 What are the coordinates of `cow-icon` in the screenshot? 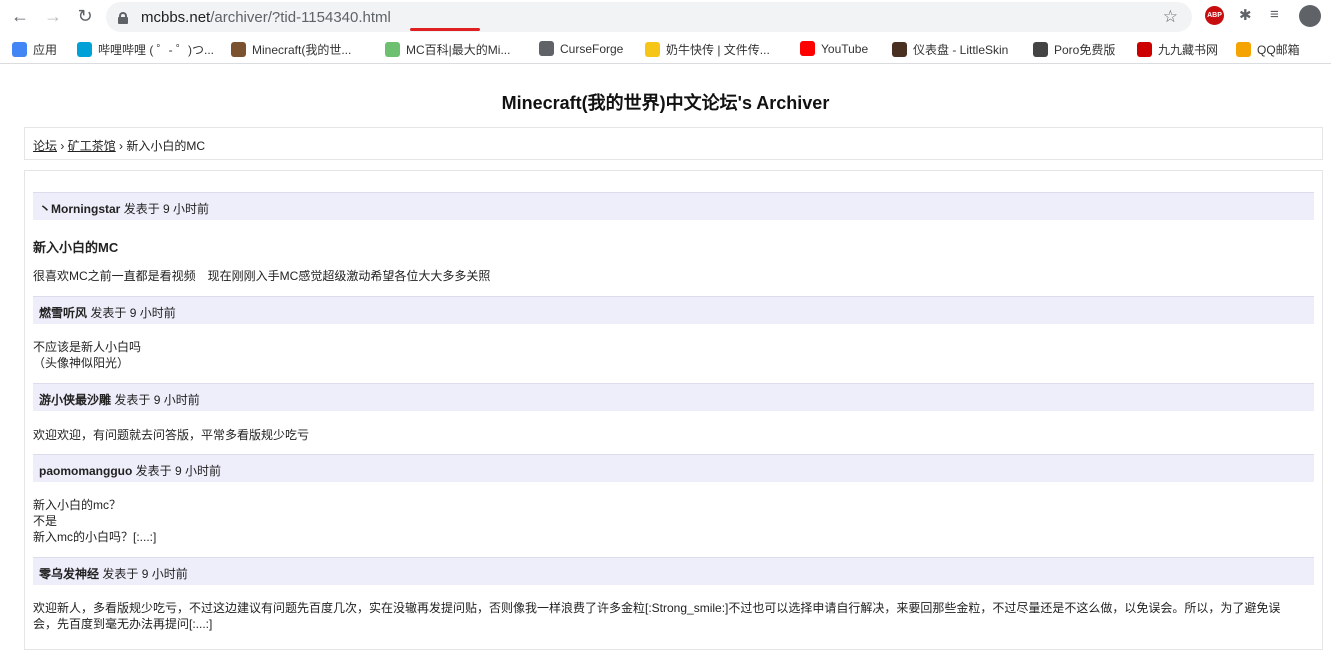 It's located at (652, 49).